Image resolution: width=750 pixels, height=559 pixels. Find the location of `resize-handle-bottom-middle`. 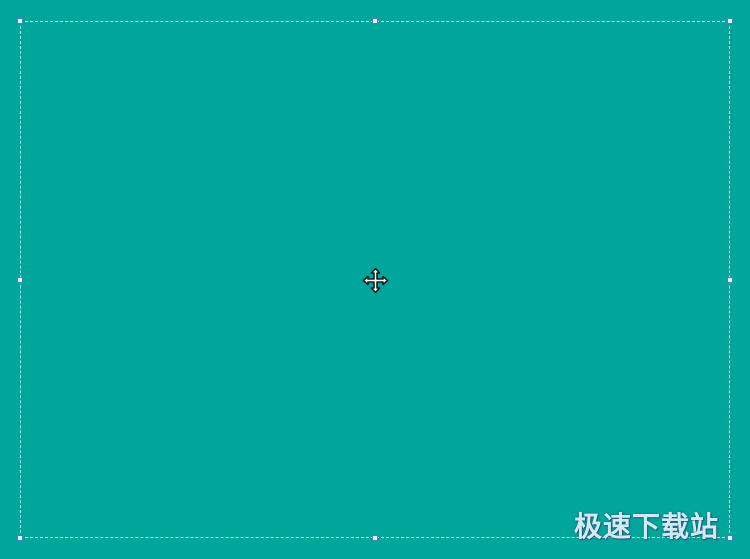

resize-handle-bottom-middle is located at coordinates (375, 538).